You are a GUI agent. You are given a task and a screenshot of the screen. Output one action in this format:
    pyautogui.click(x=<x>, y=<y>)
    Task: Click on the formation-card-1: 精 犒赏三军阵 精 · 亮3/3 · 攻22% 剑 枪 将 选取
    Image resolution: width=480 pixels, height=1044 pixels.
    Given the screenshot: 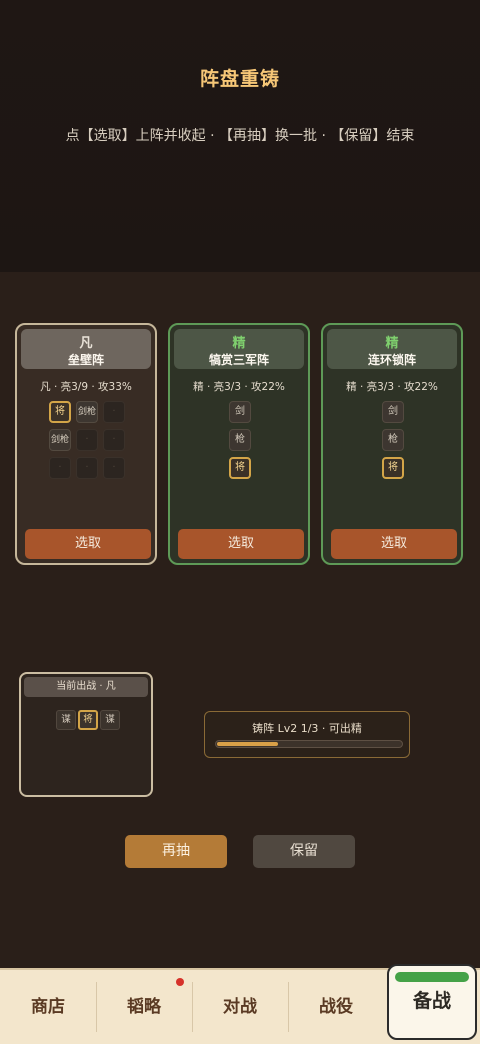 What is the action you would take?
    pyautogui.click(x=239, y=444)
    